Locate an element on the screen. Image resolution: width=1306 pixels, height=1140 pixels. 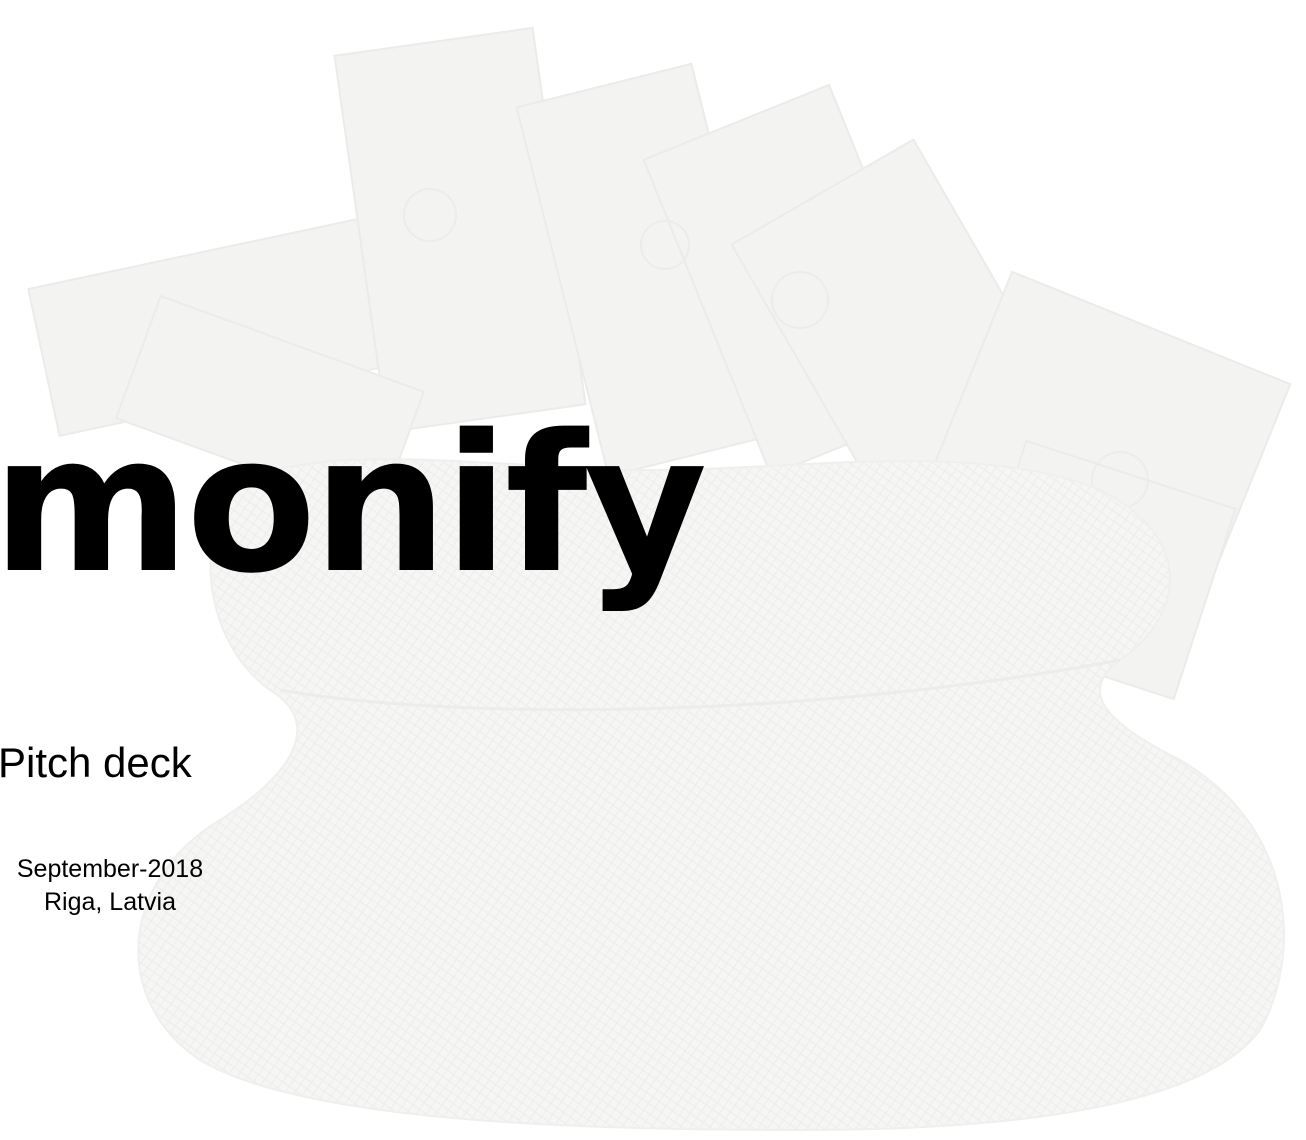
slide-subtitle: Pitch deck is located at coordinates (96, 762).